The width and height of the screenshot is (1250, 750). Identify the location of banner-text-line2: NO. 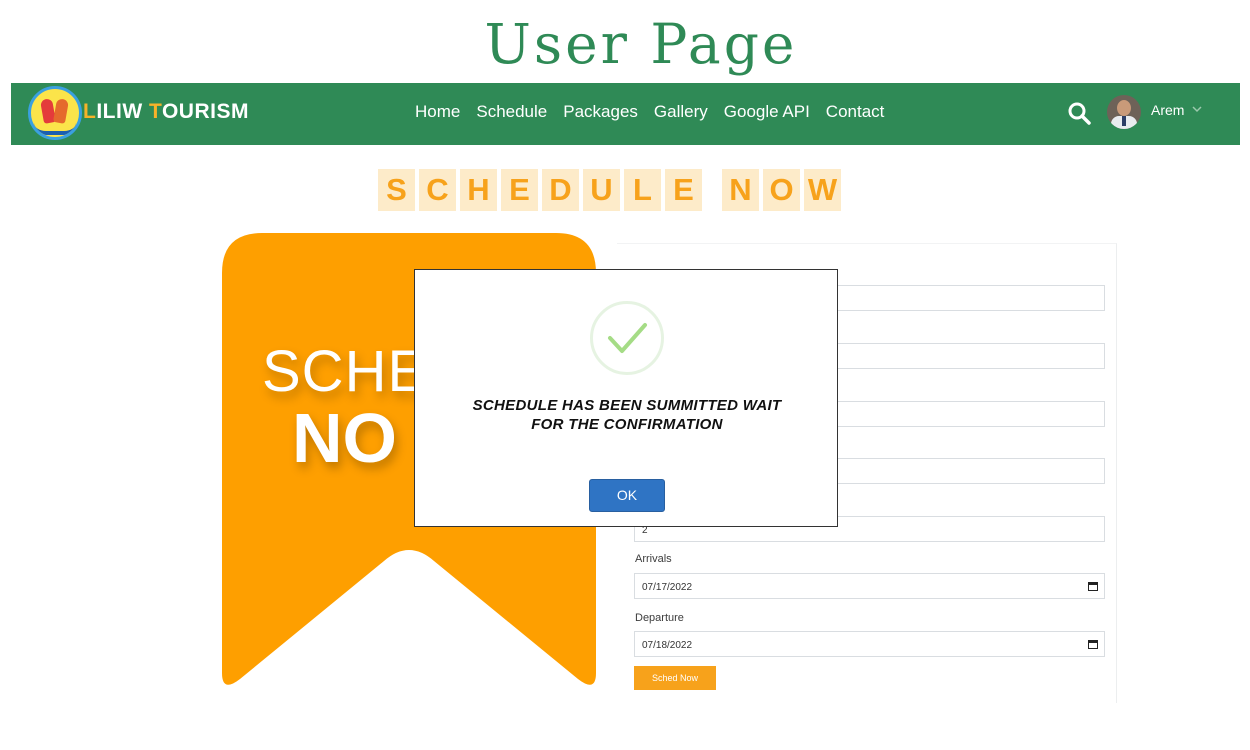
(344, 438).